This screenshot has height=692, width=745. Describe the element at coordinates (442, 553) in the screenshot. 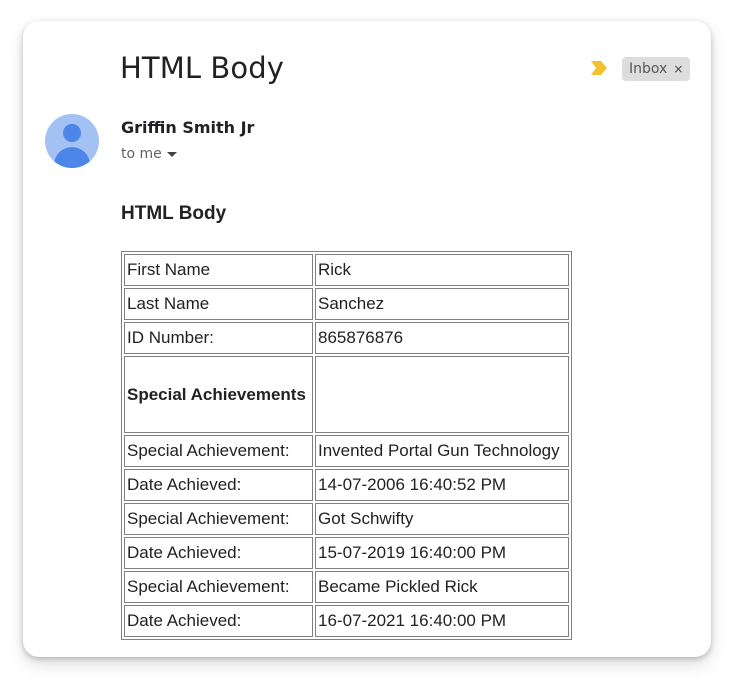

I see `row-value: 15-07-2019 16:40:00 PM` at that location.